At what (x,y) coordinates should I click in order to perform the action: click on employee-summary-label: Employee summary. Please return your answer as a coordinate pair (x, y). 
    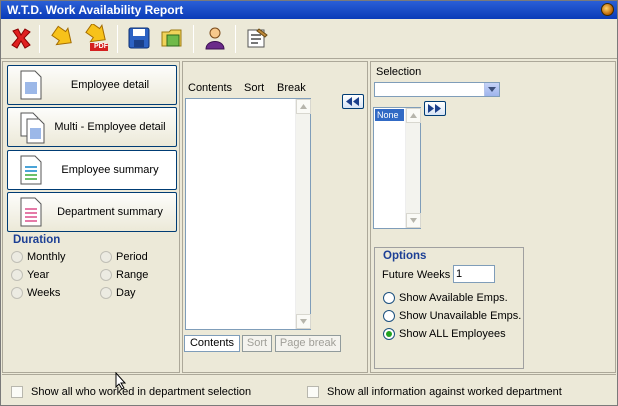
    Looking at the image, I should click on (110, 170).